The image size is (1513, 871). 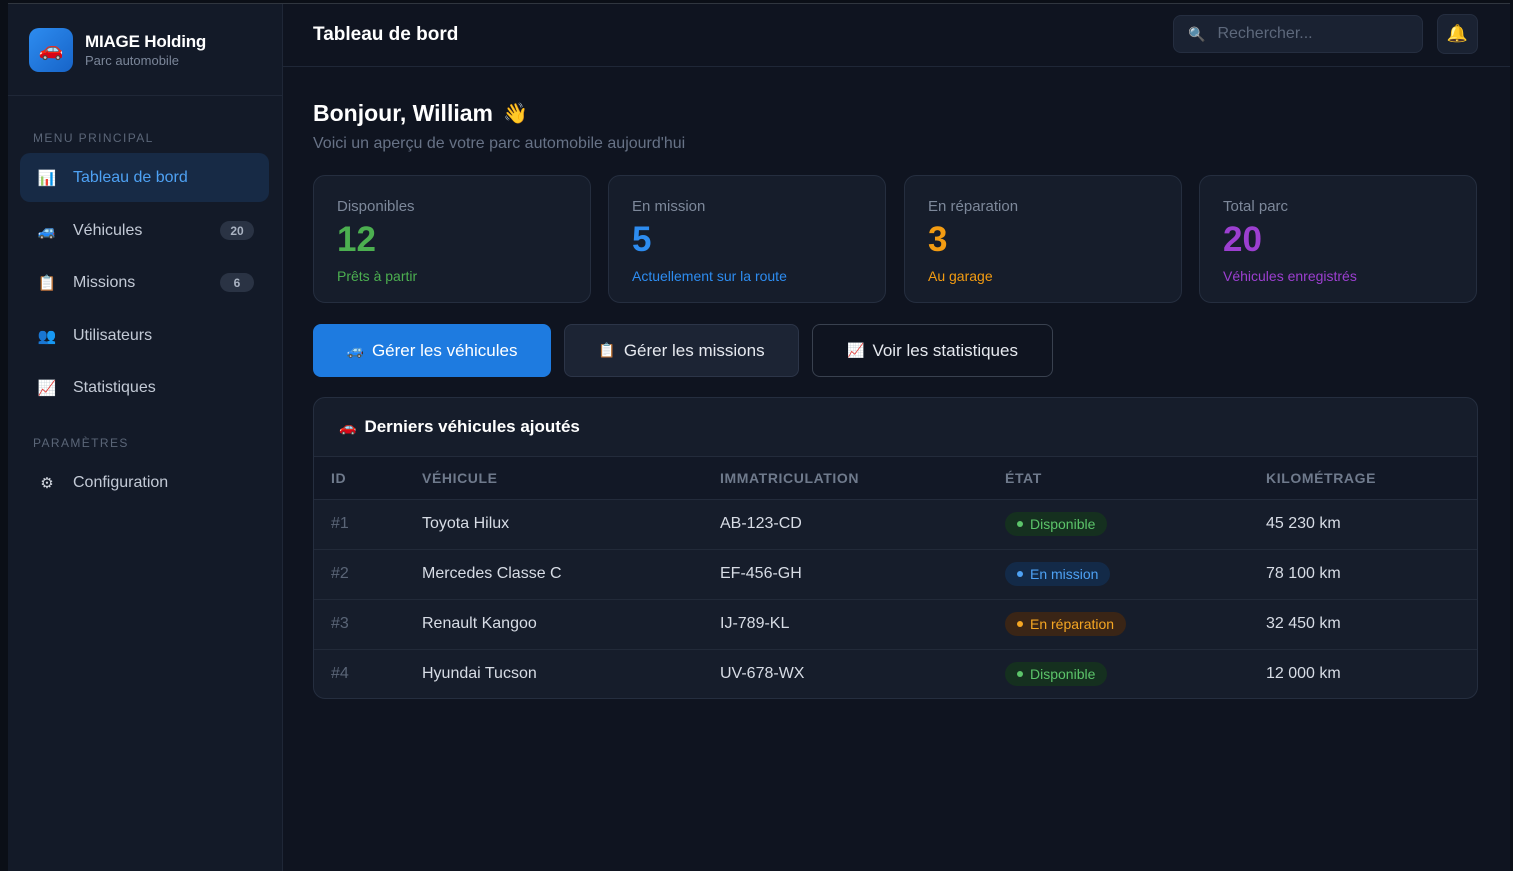 I want to click on cell-mileage: 32 450 km, so click(x=1371, y=624).